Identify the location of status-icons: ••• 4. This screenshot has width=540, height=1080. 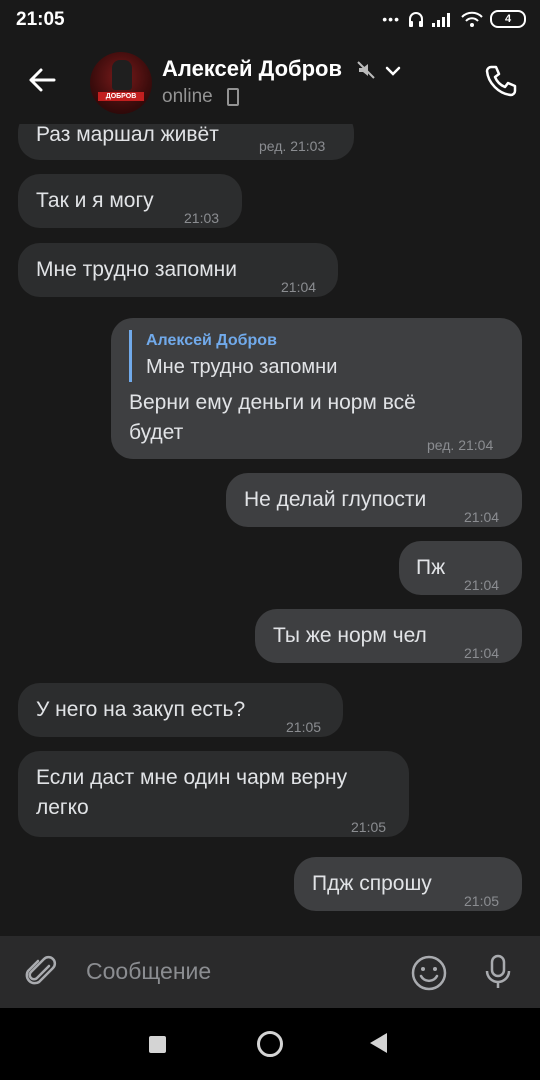
(454, 19).